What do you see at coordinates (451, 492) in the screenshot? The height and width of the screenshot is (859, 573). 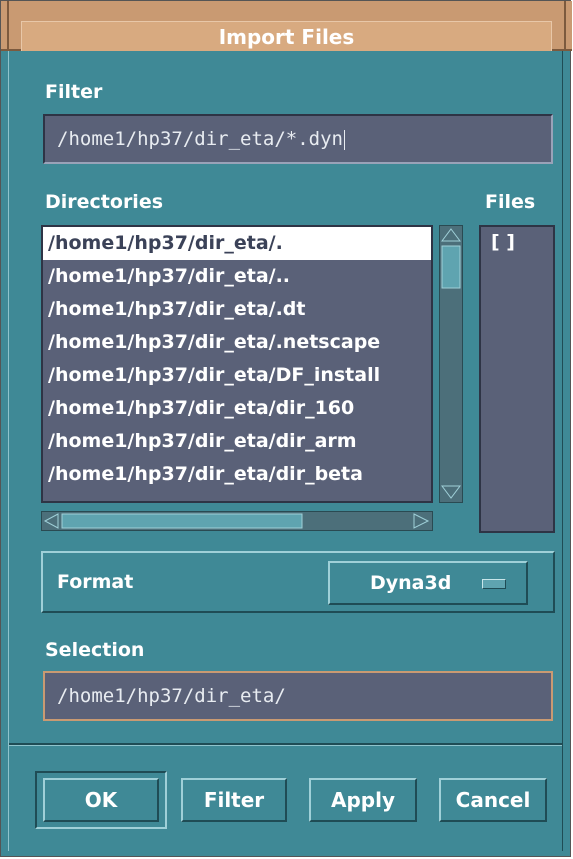 I see `scroll-down-arrow-icon` at bounding box center [451, 492].